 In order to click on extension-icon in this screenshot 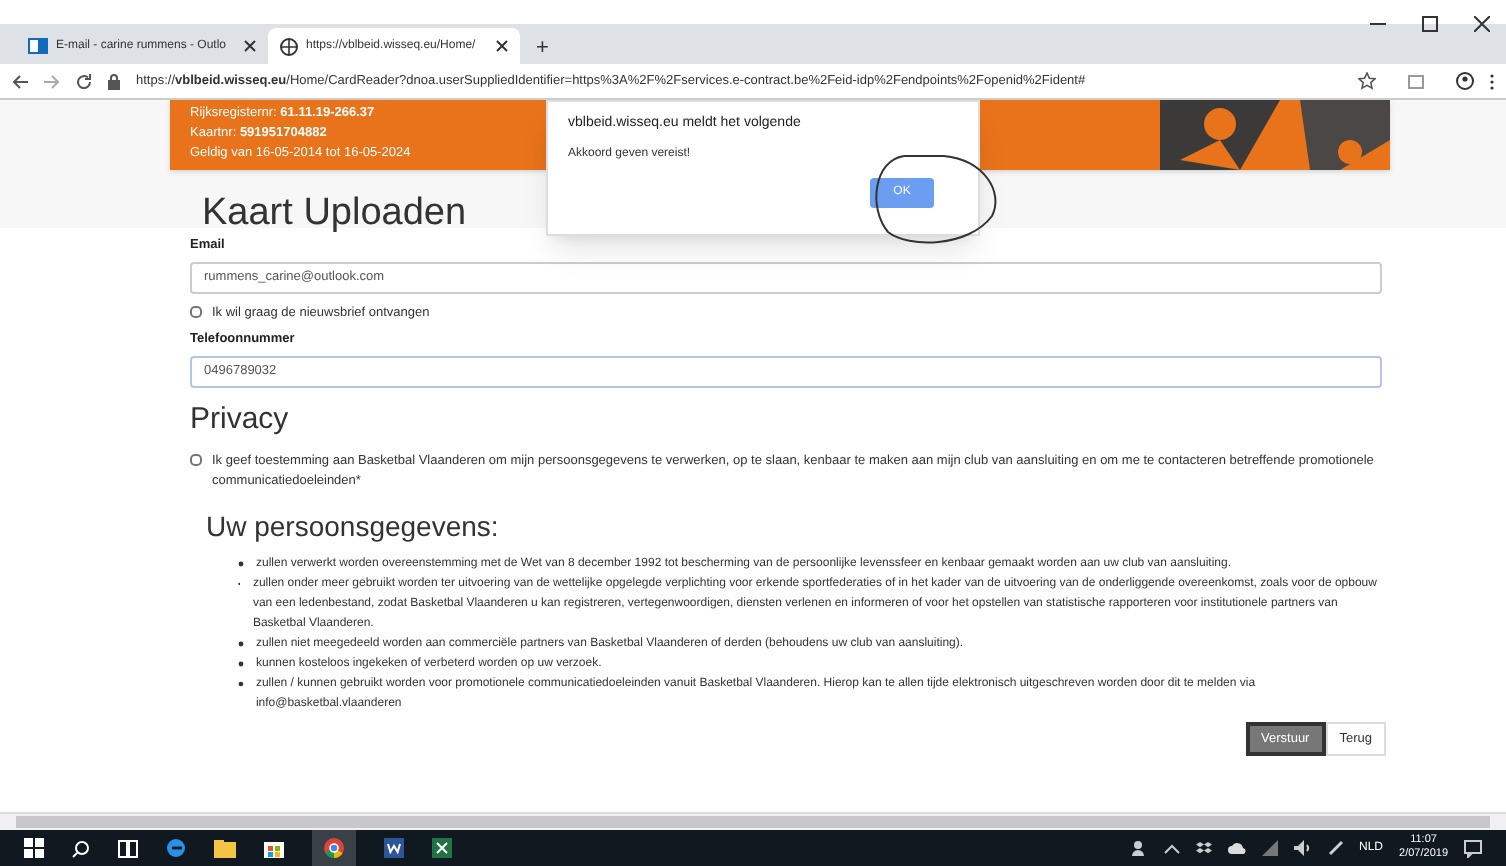, I will do `click(1416, 81)`.